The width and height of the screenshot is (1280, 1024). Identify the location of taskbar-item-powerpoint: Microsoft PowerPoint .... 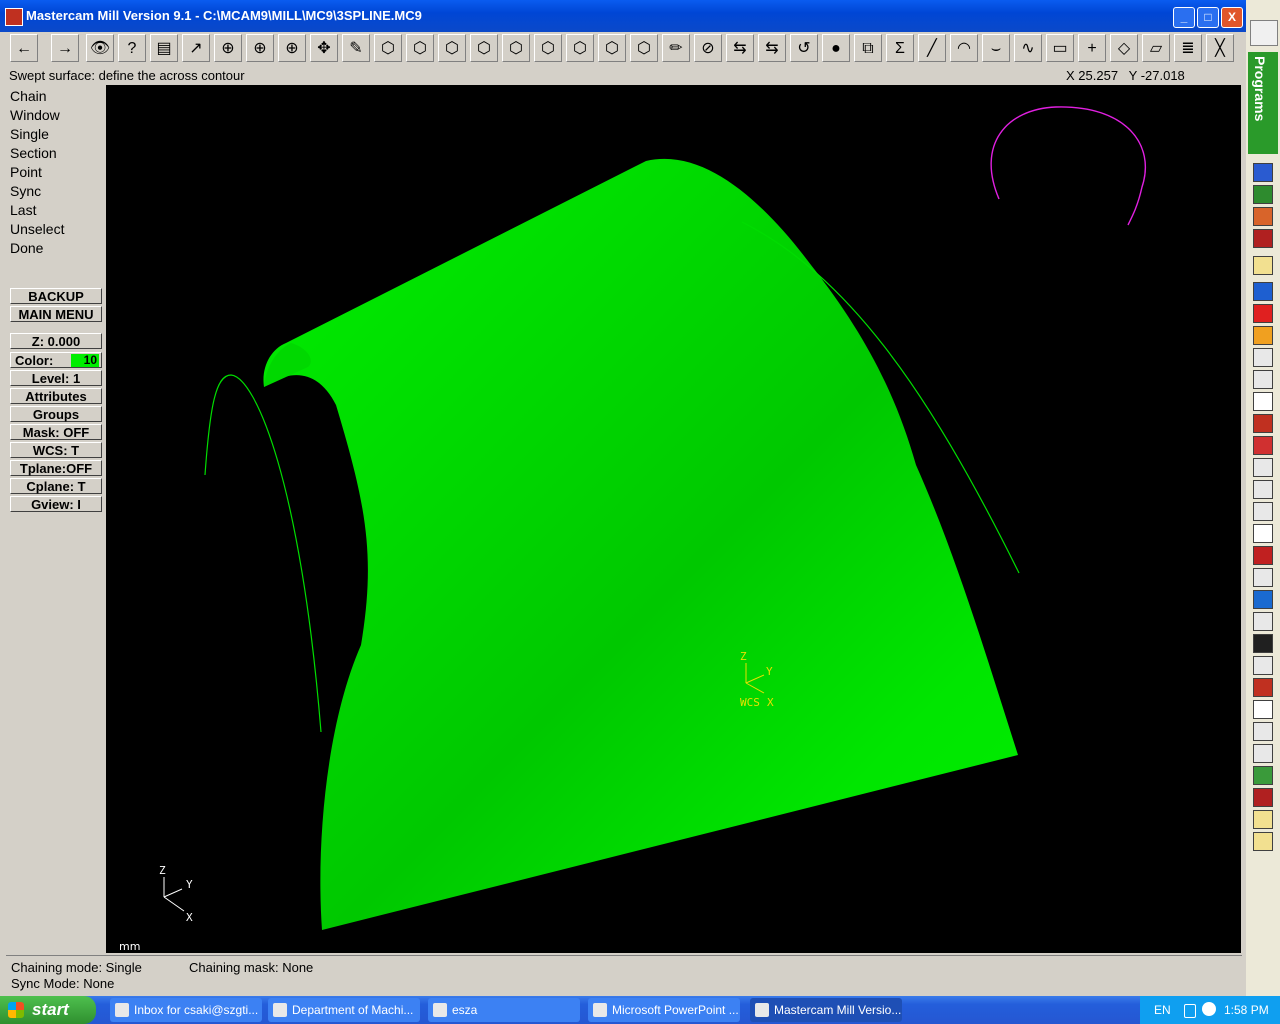
(664, 1010).